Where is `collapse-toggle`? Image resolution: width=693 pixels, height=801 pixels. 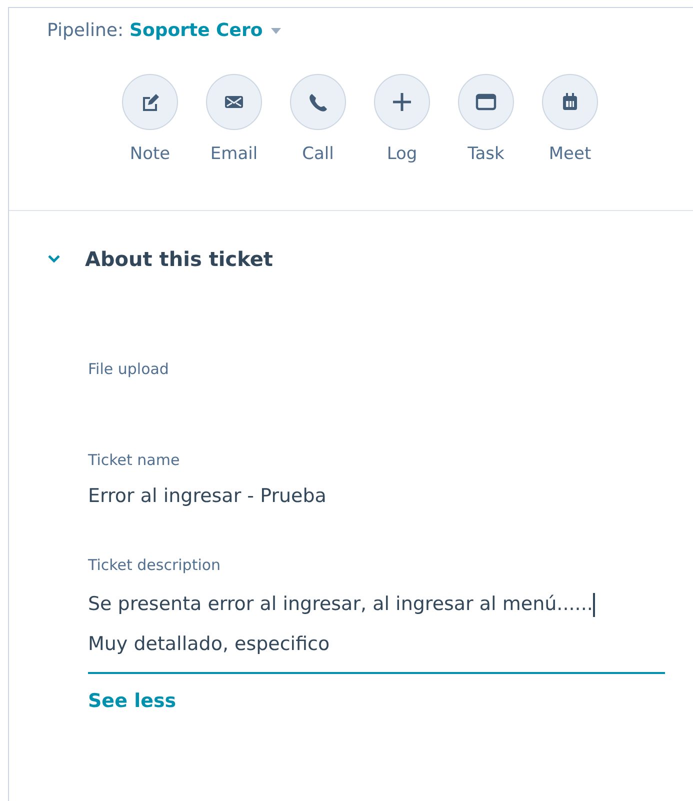 collapse-toggle is located at coordinates (54, 259).